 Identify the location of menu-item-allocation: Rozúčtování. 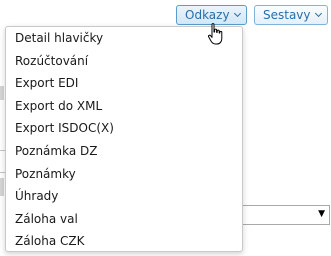
(124, 61).